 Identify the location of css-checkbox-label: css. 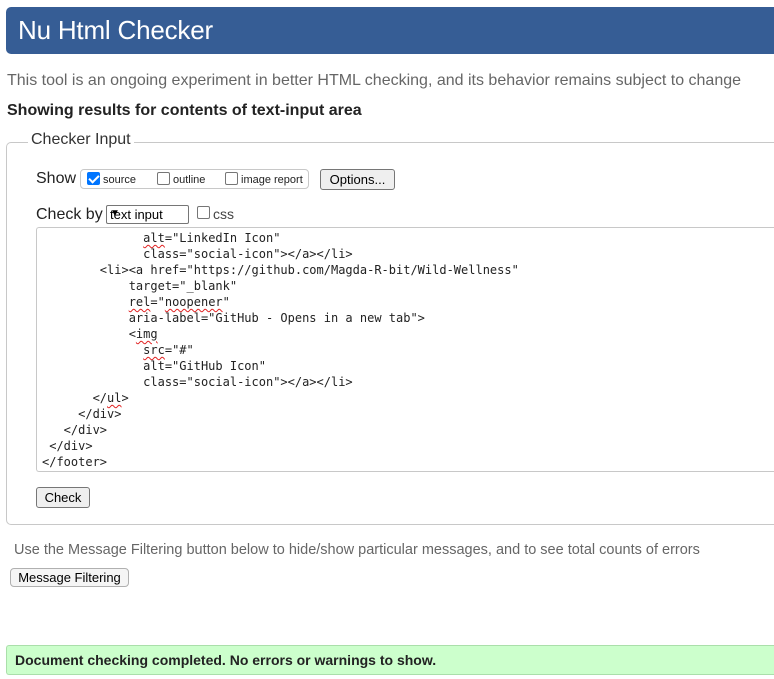
(223, 214).